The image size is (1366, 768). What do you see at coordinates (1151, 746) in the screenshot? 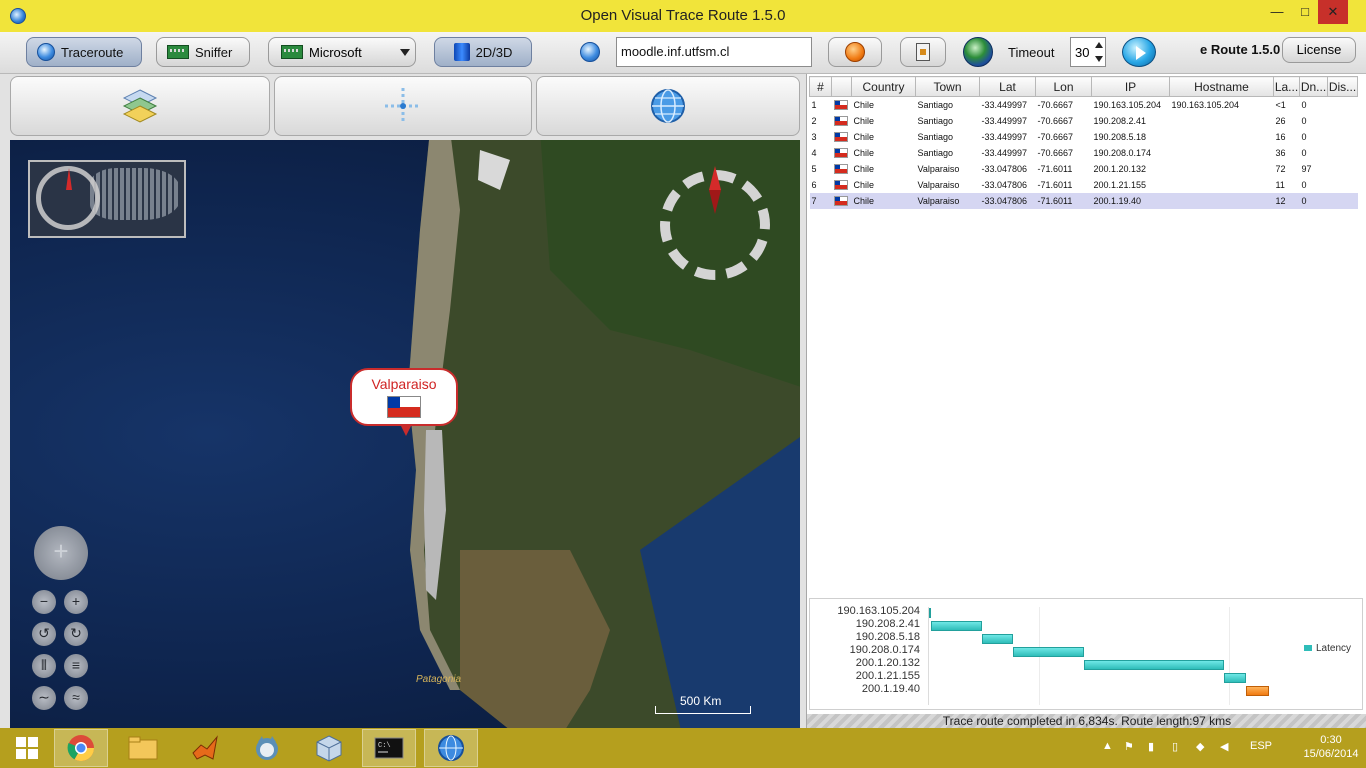
I see `signal-icon: ▮` at bounding box center [1151, 746].